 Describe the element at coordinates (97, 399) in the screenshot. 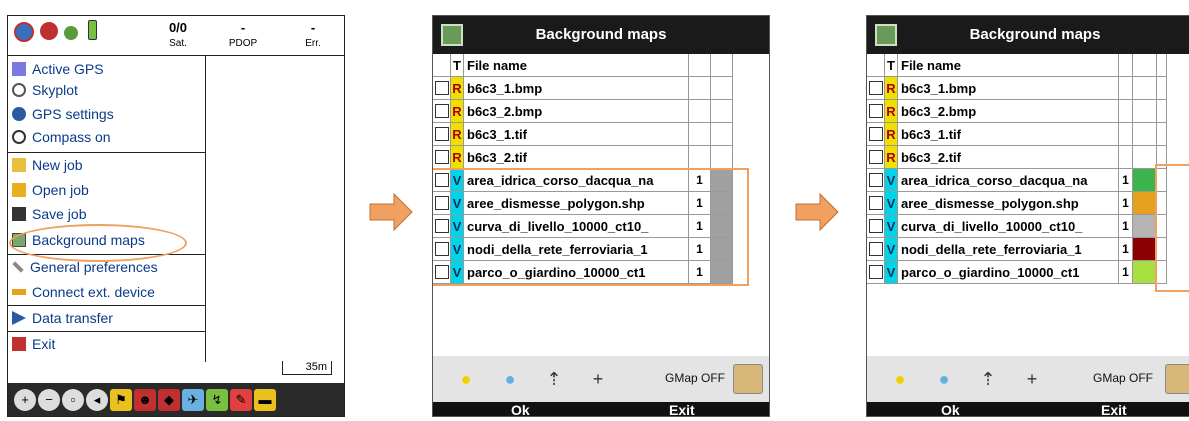

I see `zoom-prev-icon: ◂` at that location.